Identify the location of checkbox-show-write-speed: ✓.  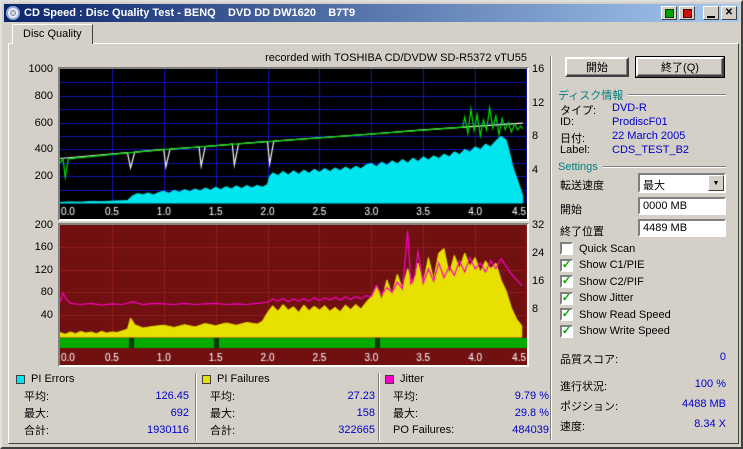
(566, 331).